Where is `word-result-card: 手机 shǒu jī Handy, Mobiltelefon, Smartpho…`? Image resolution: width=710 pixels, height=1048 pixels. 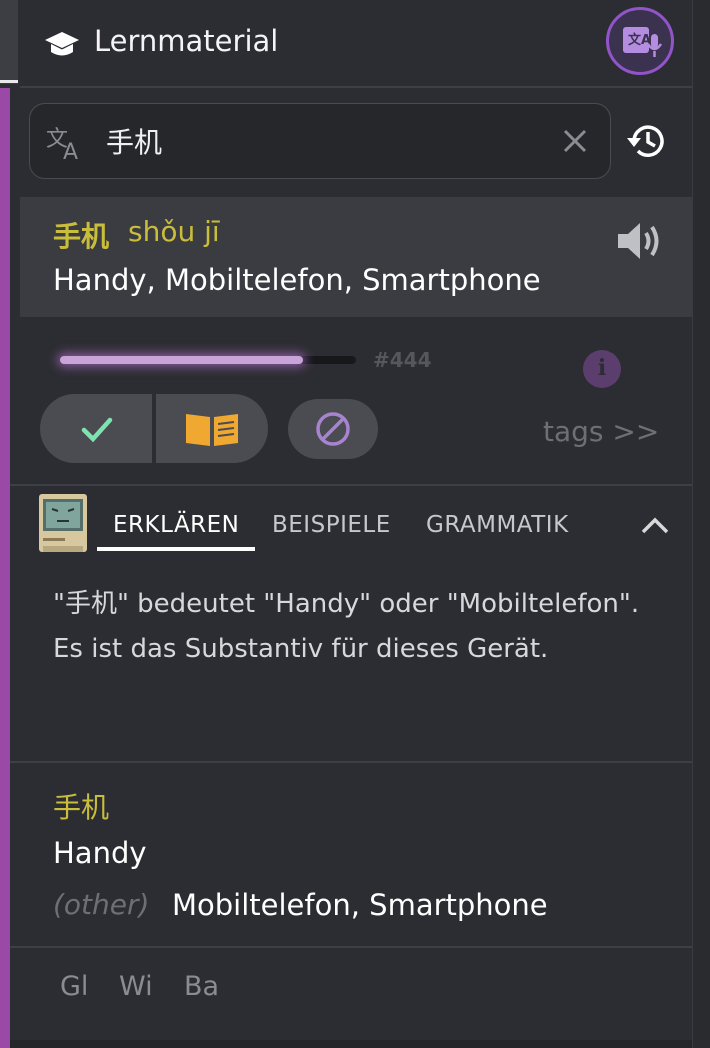
word-result-card: 手机 shǒu jī Handy, Mobiltelefon, Smartpho… is located at coordinates (356, 257).